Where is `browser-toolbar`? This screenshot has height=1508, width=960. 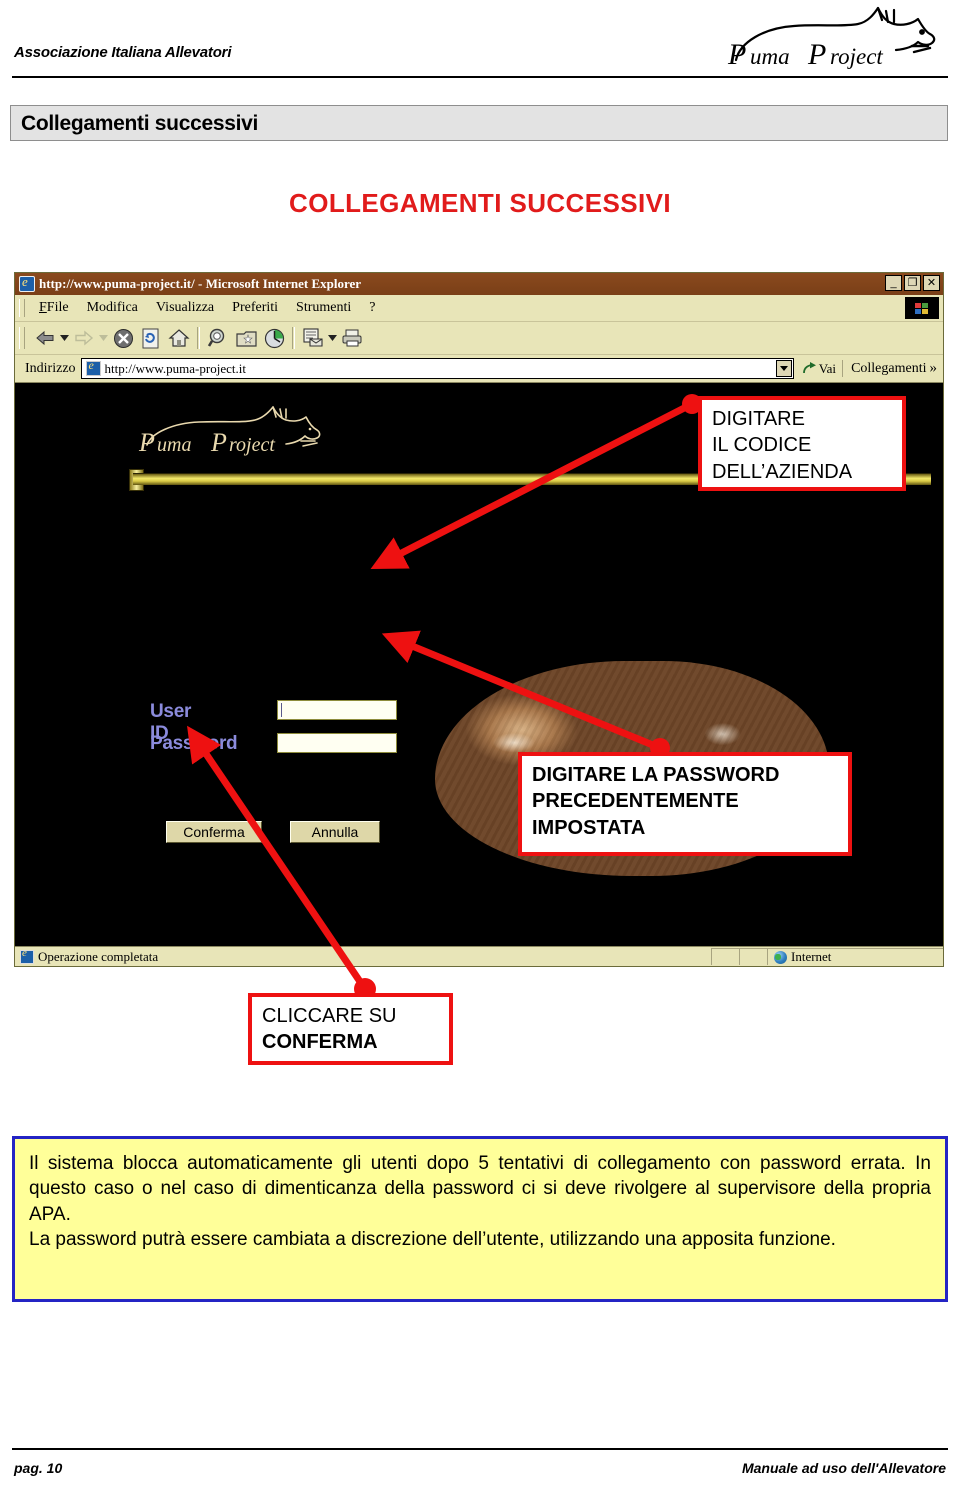 browser-toolbar is located at coordinates (479, 338).